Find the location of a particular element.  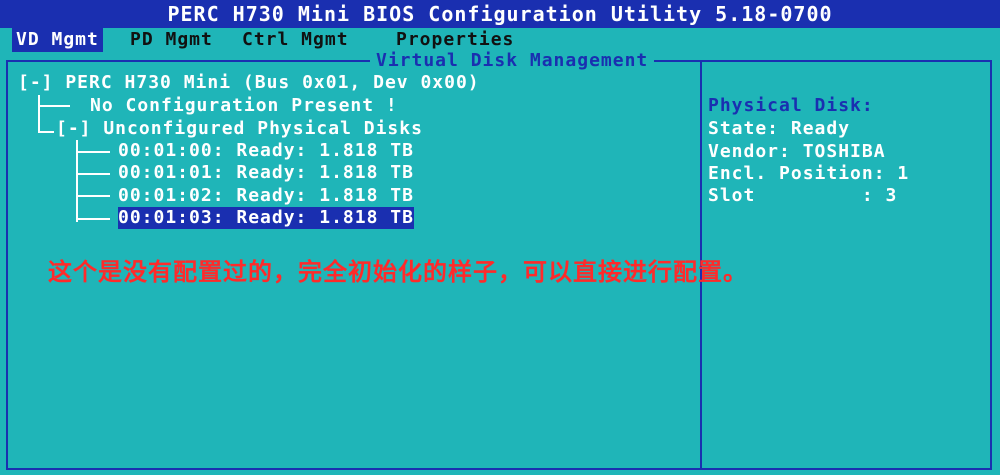

tab-vd-mgmt: VD Mgmt is located at coordinates (57, 40).